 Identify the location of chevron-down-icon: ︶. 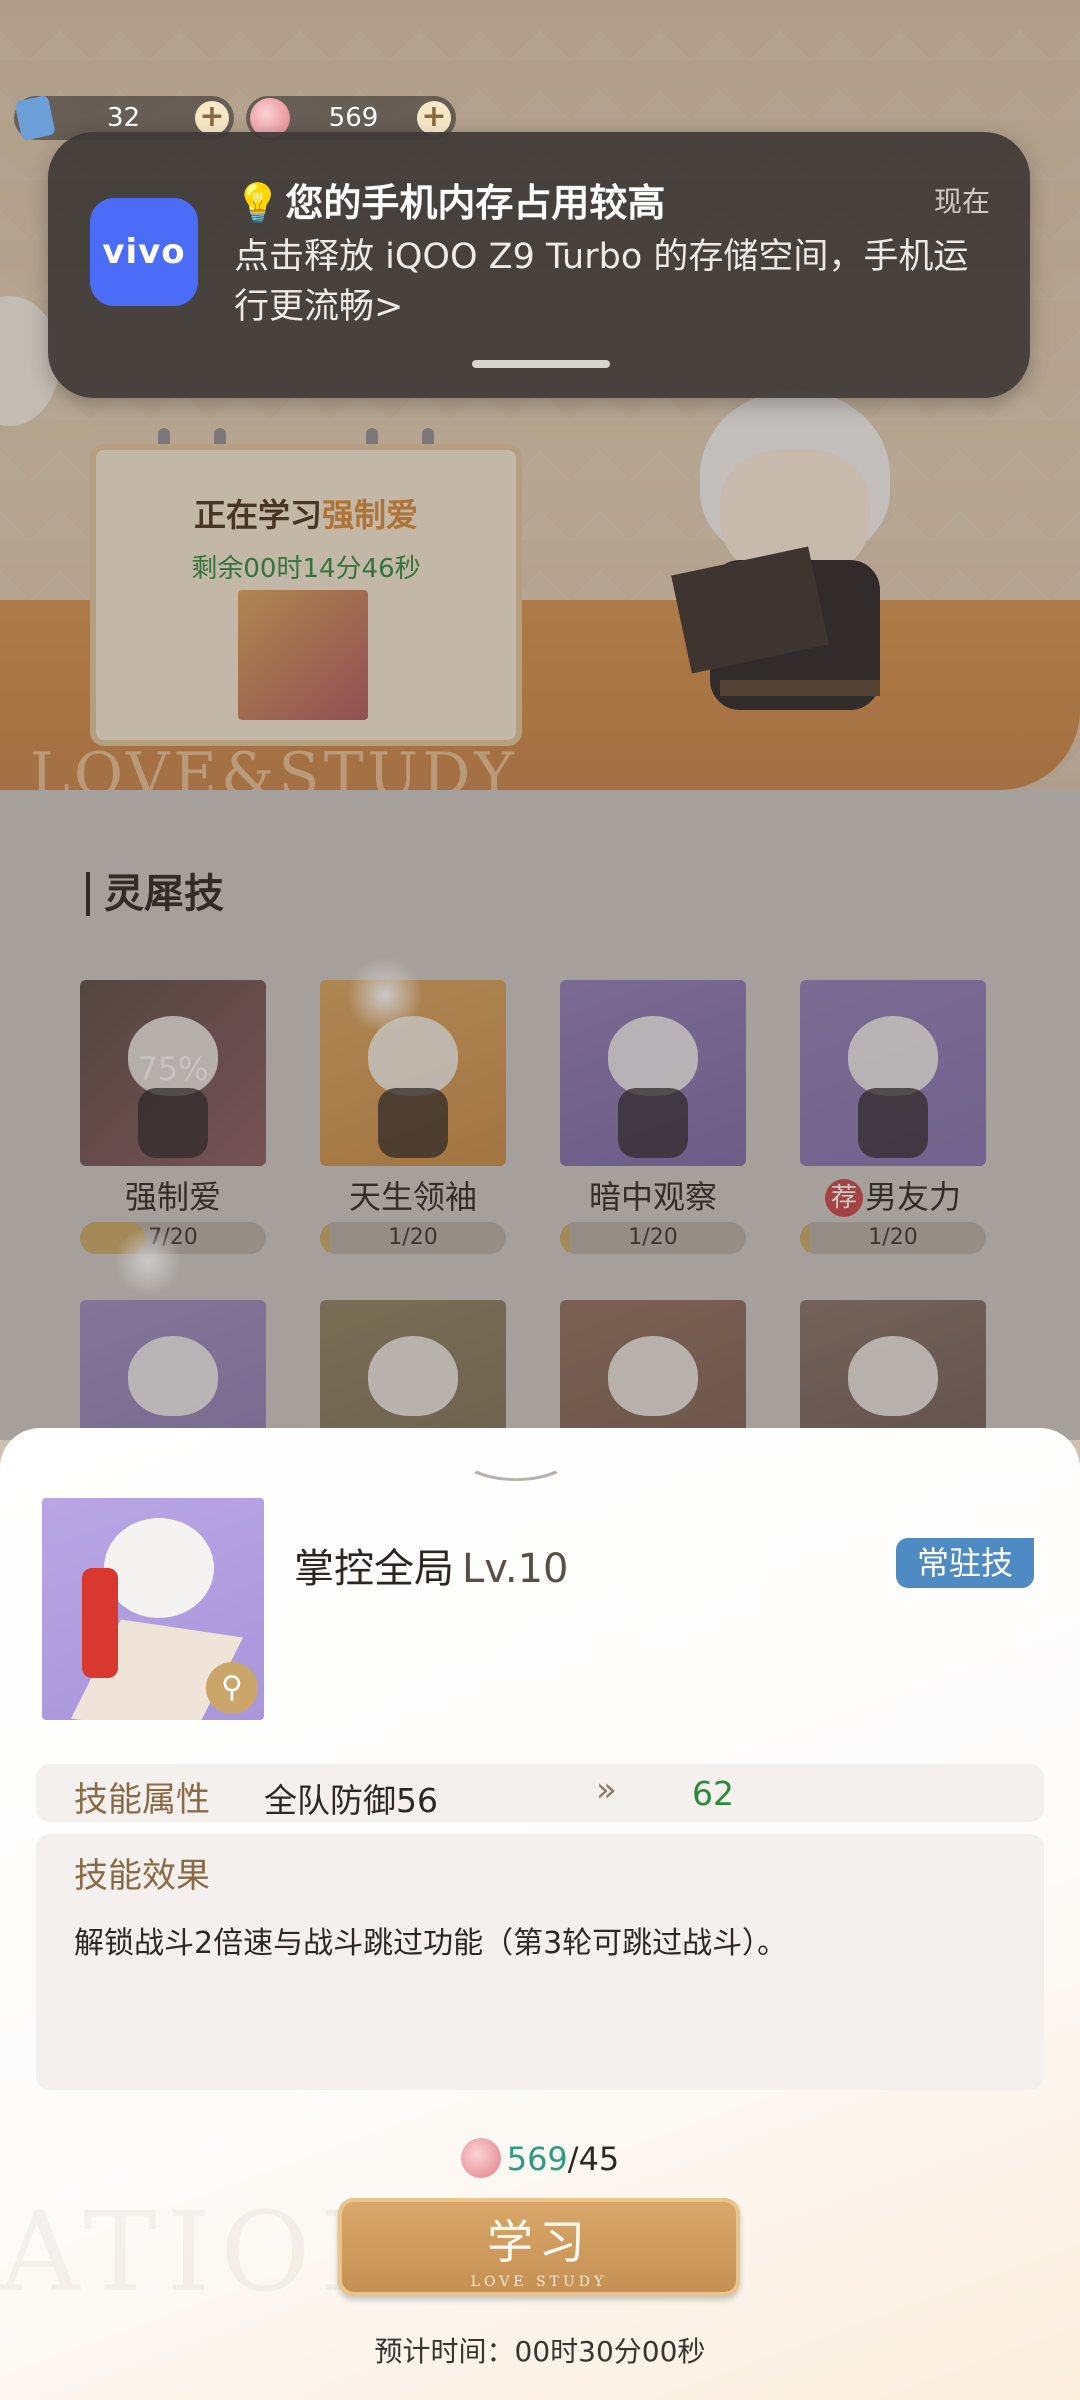
(516, 1487).